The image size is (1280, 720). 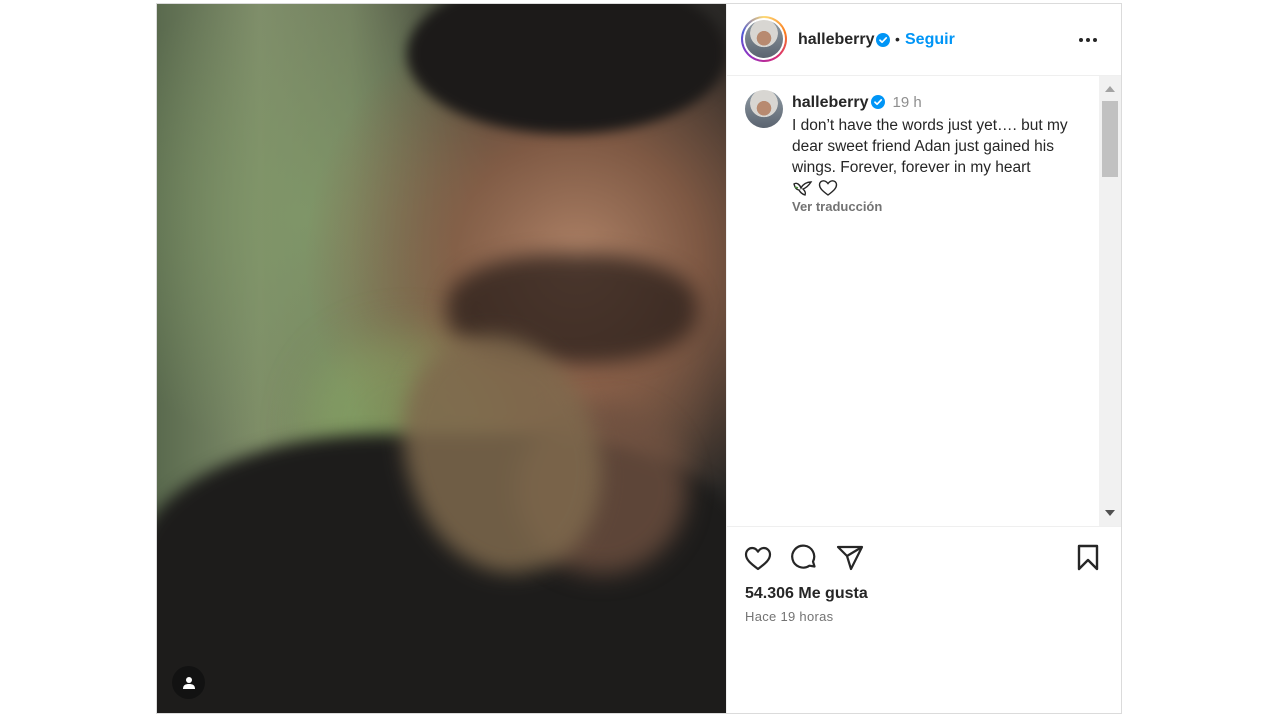 I want to click on user-icon, so click(x=188, y=682).